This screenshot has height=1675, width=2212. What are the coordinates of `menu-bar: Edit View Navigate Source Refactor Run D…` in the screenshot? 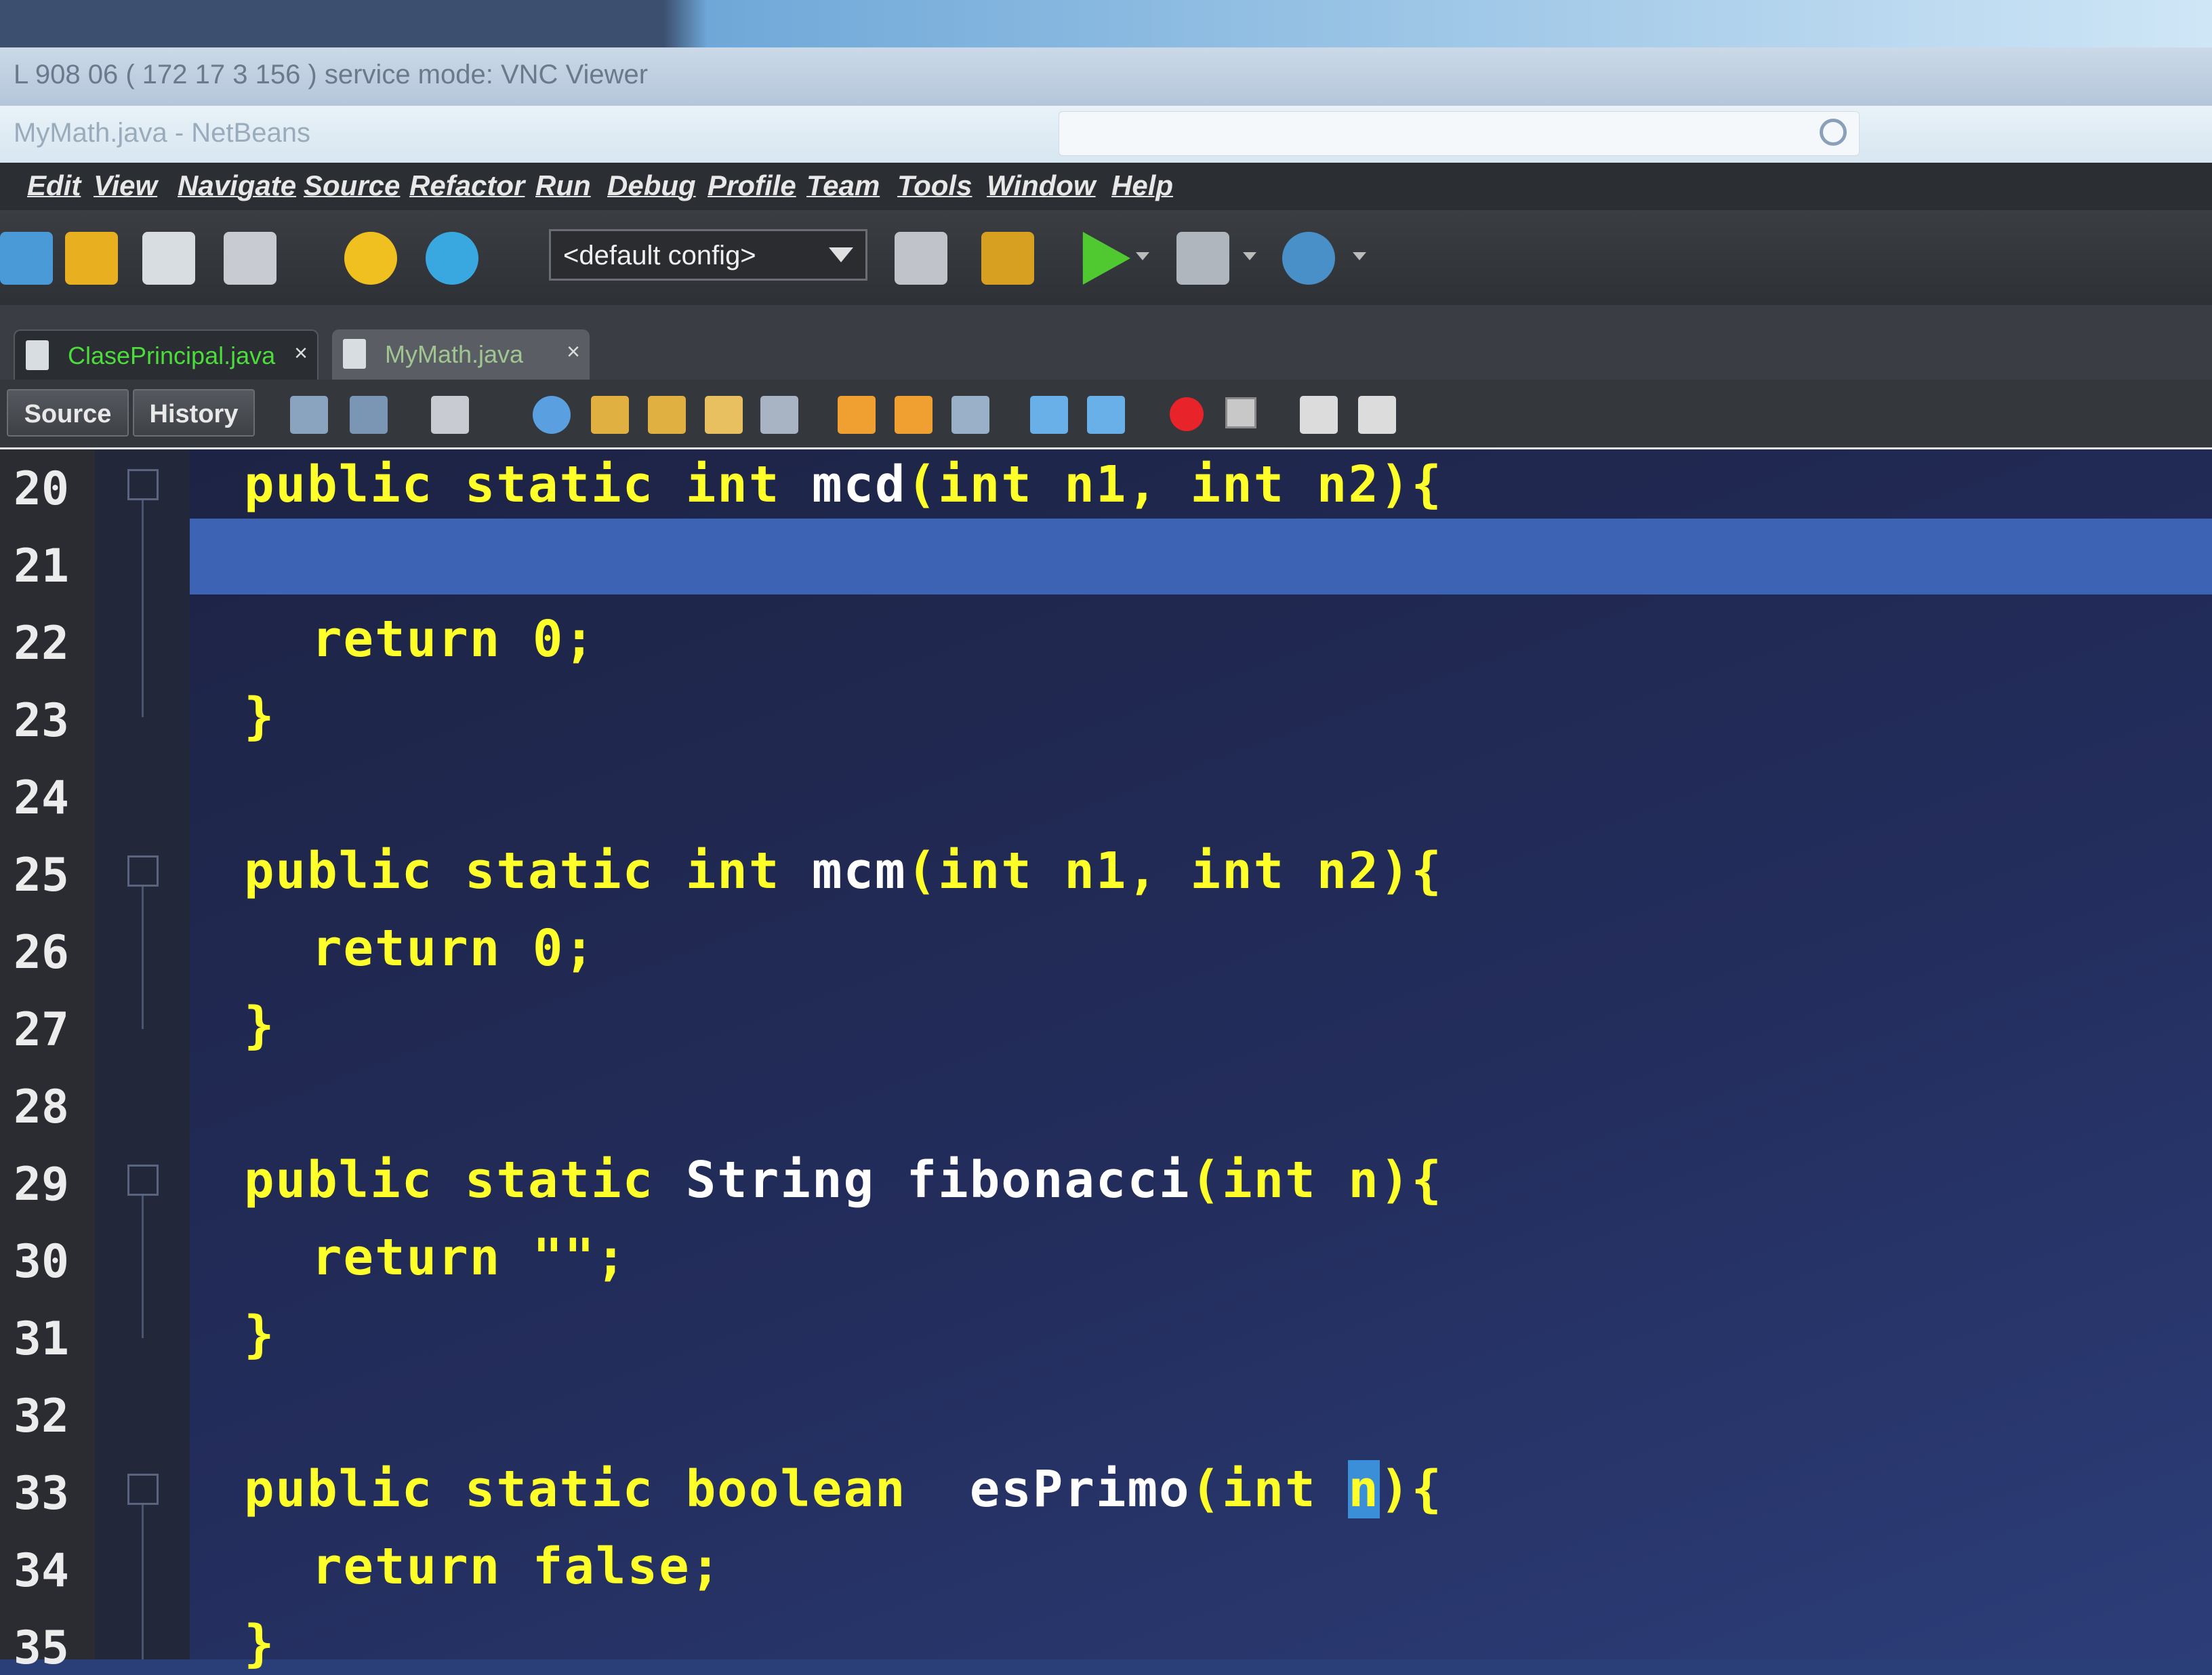 It's located at (1106, 186).